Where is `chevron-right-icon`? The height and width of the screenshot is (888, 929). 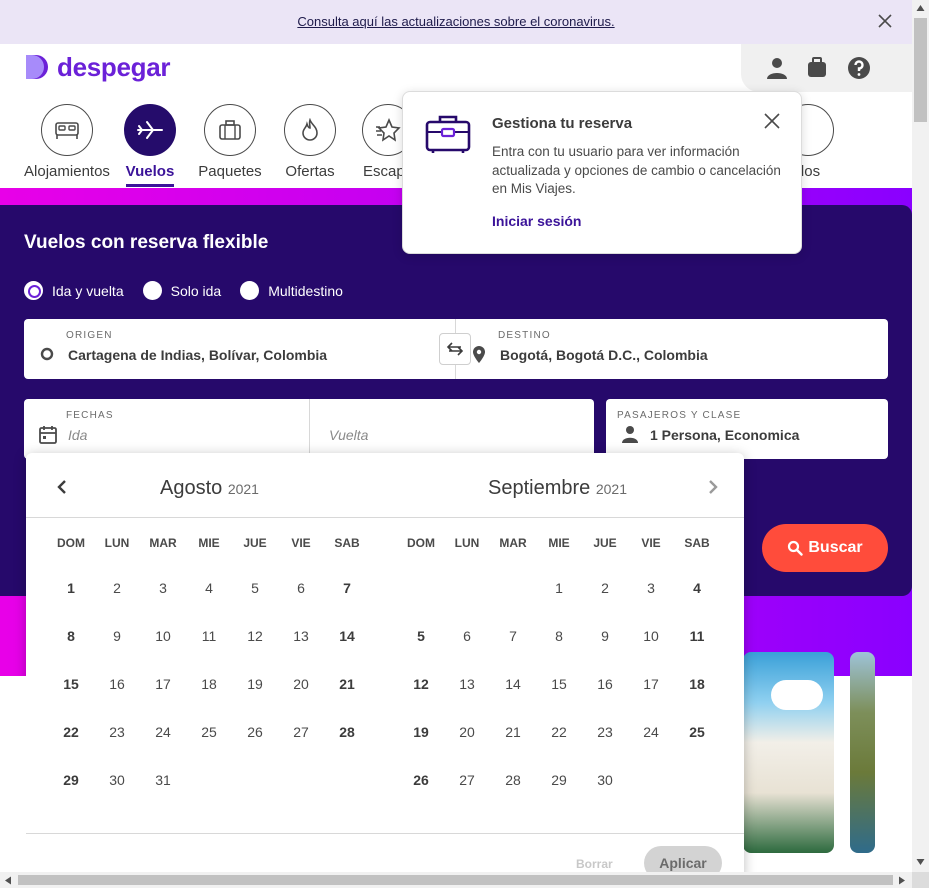
chevron-right-icon is located at coordinates (713, 487).